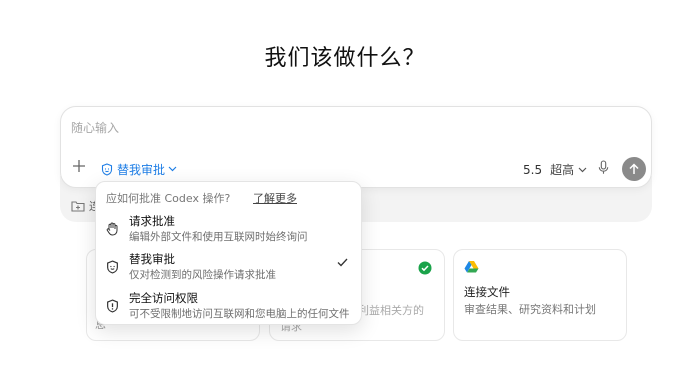 Image resolution: width=690 pixels, height=367 pixels. What do you see at coordinates (228, 230) in the screenshot?
I see `menu-item-request-approval: 请求批准 编辑外部文件和使用互联网时始终询问` at bounding box center [228, 230].